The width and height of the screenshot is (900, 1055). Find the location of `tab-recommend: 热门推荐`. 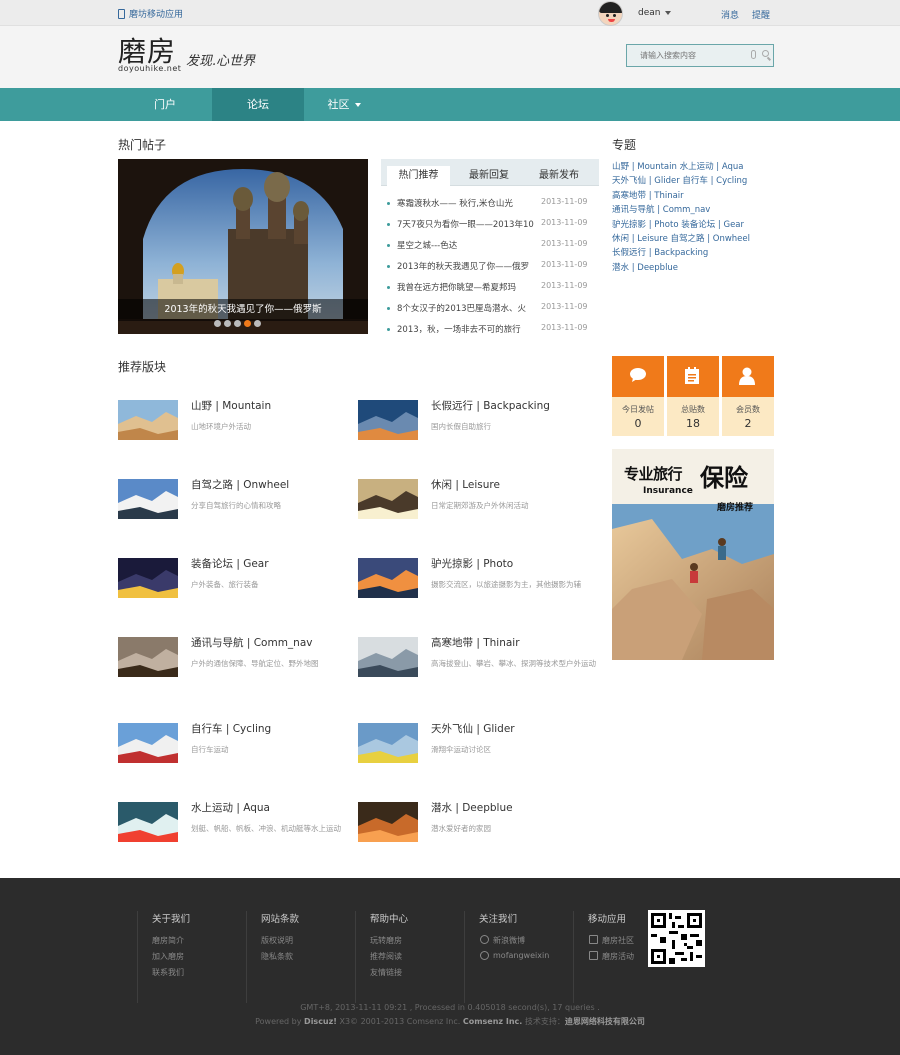

tab-recommend: 热门推荐 is located at coordinates (418, 176).